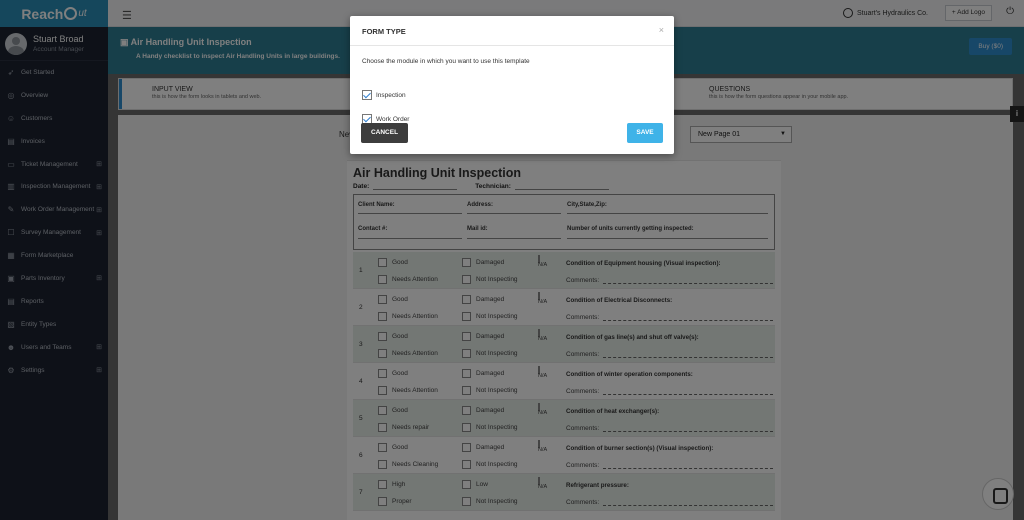  Describe the element at coordinates (512, 31) in the screenshot. I see `modal-header: FORM TYPE ×` at that location.